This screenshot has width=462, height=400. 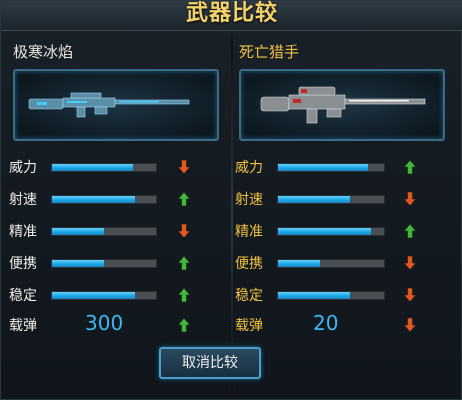 I want to click on rifle-icon, so click(x=109, y=105).